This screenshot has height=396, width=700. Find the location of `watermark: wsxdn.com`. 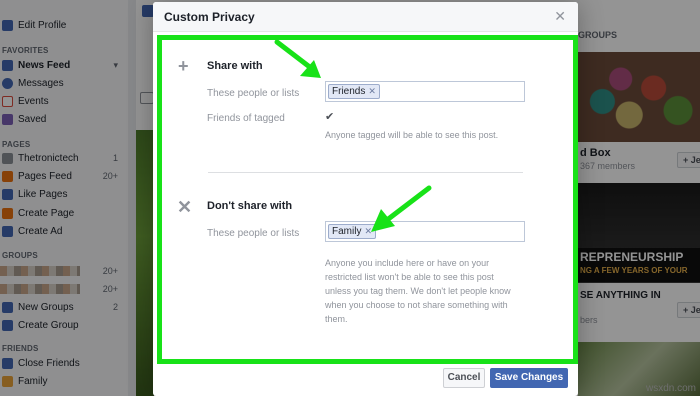

watermark: wsxdn.com is located at coordinates (670, 388).